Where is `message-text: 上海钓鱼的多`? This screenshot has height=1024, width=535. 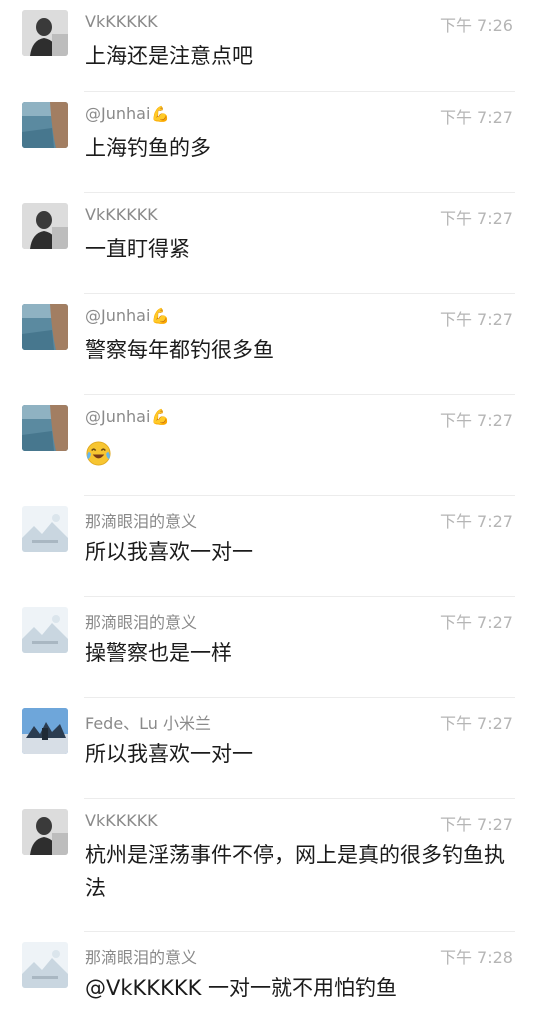 message-text: 上海钓鱼的多 is located at coordinates (148, 148).